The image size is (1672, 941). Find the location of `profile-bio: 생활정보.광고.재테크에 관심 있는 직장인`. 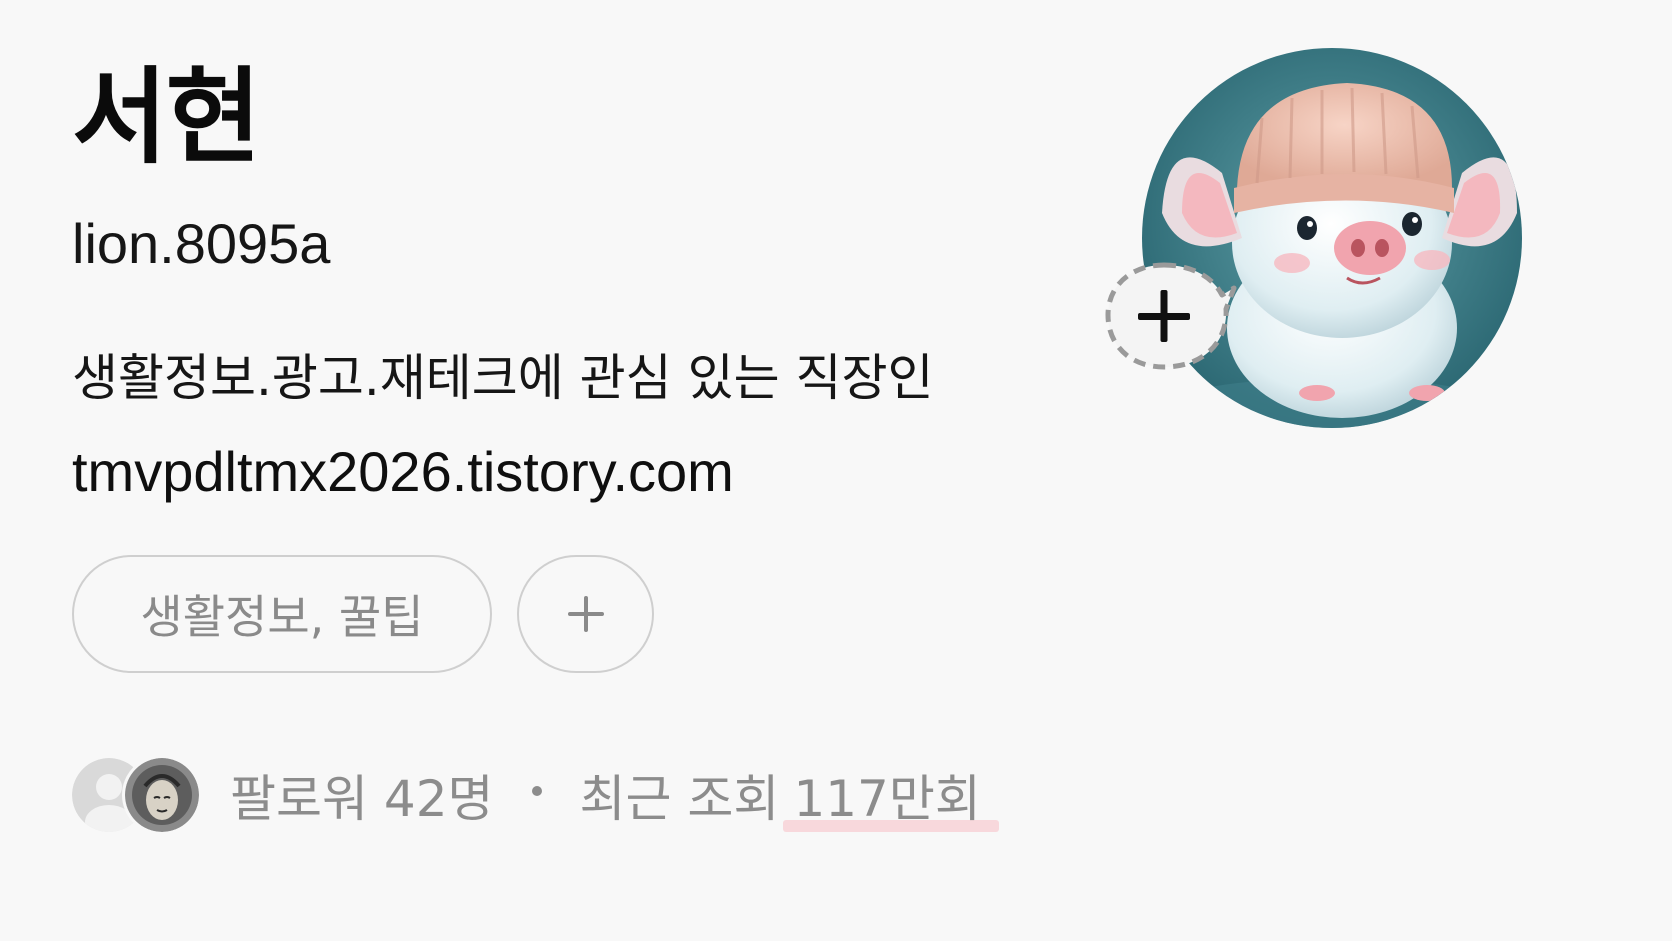

profile-bio: 생활정보.광고.재테크에 관심 있는 직장인 is located at coordinates (503, 378).